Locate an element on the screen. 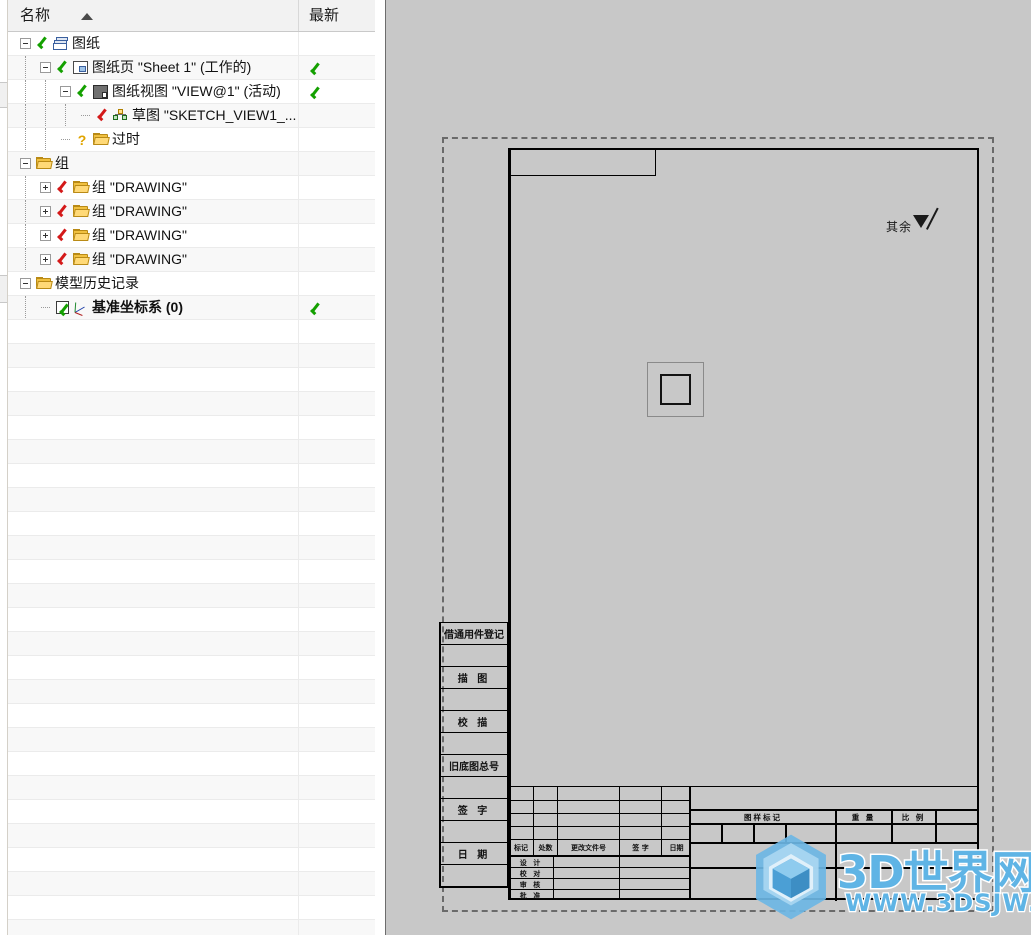 This screenshot has height=935, width=1031. table-row: 图纸页 "Sheet 1" (工作的) is located at coordinates (191, 68).